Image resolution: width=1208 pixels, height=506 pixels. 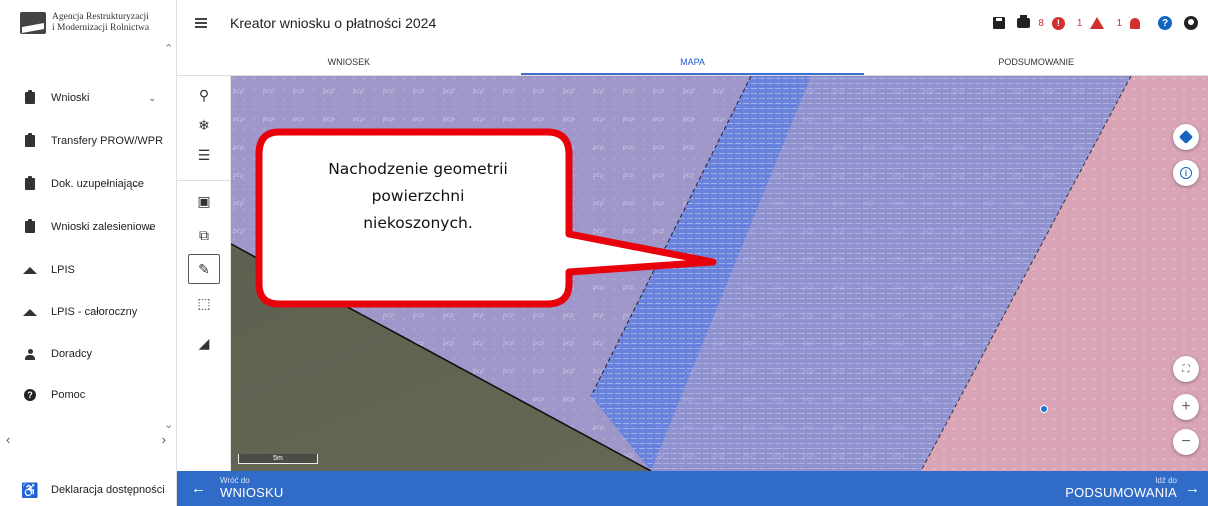 I want to click on sidebar-item-wnioski: Wnioski ⌄, so click(x=88, y=98).